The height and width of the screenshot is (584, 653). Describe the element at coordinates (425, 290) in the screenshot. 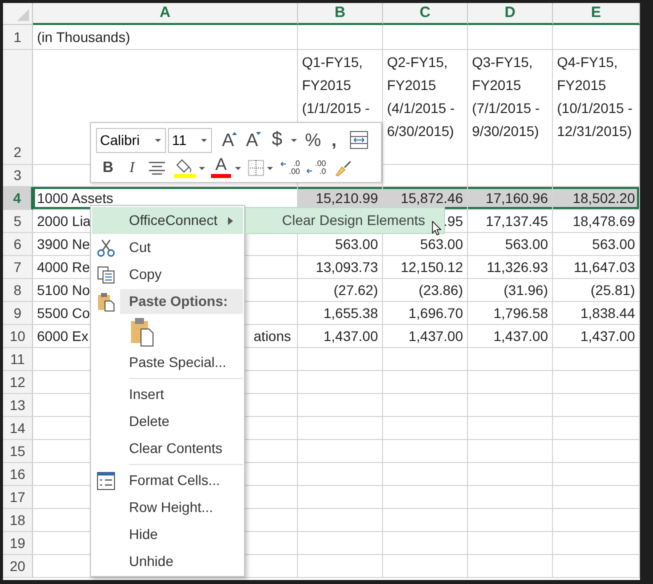

I see `table-cell: (23.86)` at that location.